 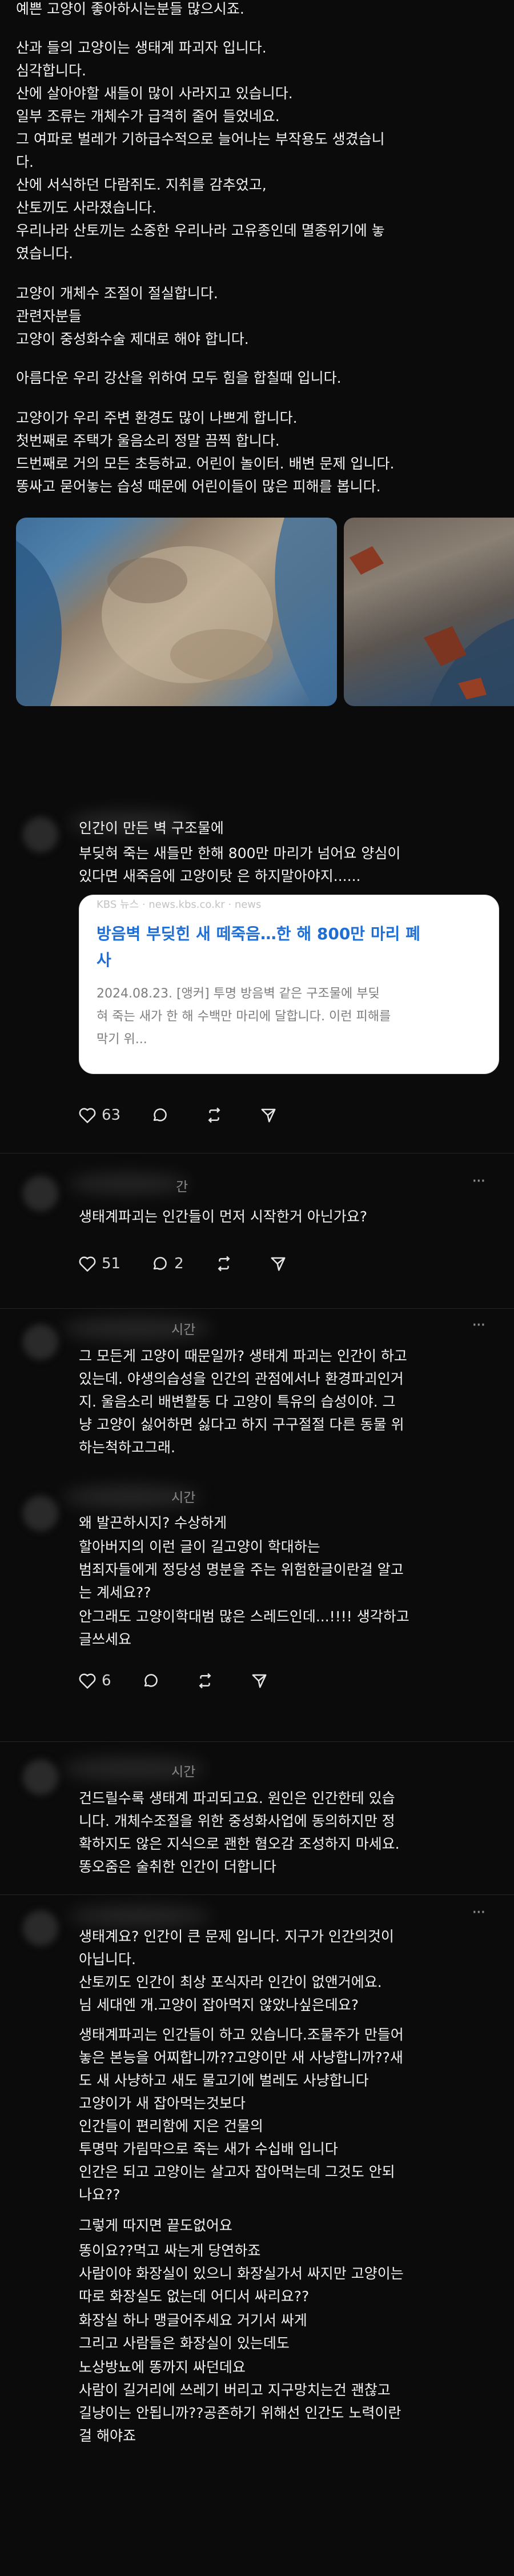 I want to click on reply-line: 지. 울음소리 배변활동 다 고양이 특유의 습성이야. 그, so click(x=237, y=1401).